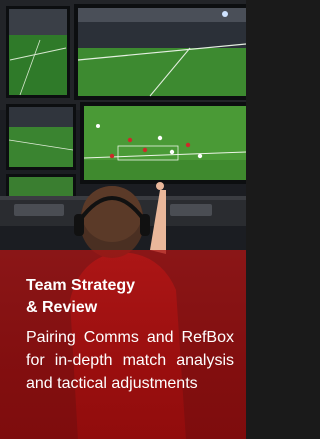 Image resolution: width=320 pixels, height=439 pixels. Describe the element at coordinates (38, 52) in the screenshot. I see `monitor-top-left` at that location.